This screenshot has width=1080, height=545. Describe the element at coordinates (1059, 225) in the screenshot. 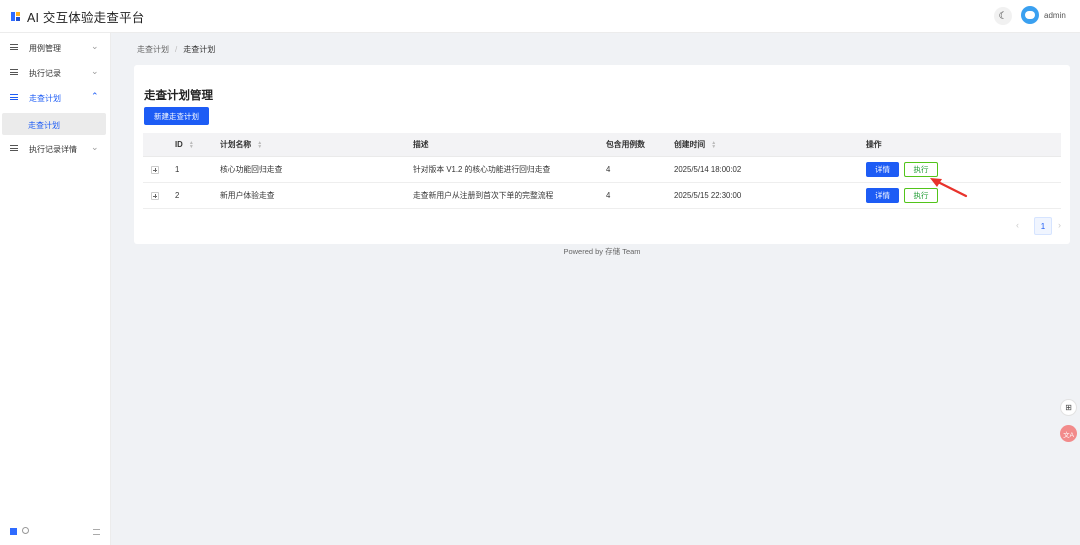

I see `next-page-icon: ›` at that location.